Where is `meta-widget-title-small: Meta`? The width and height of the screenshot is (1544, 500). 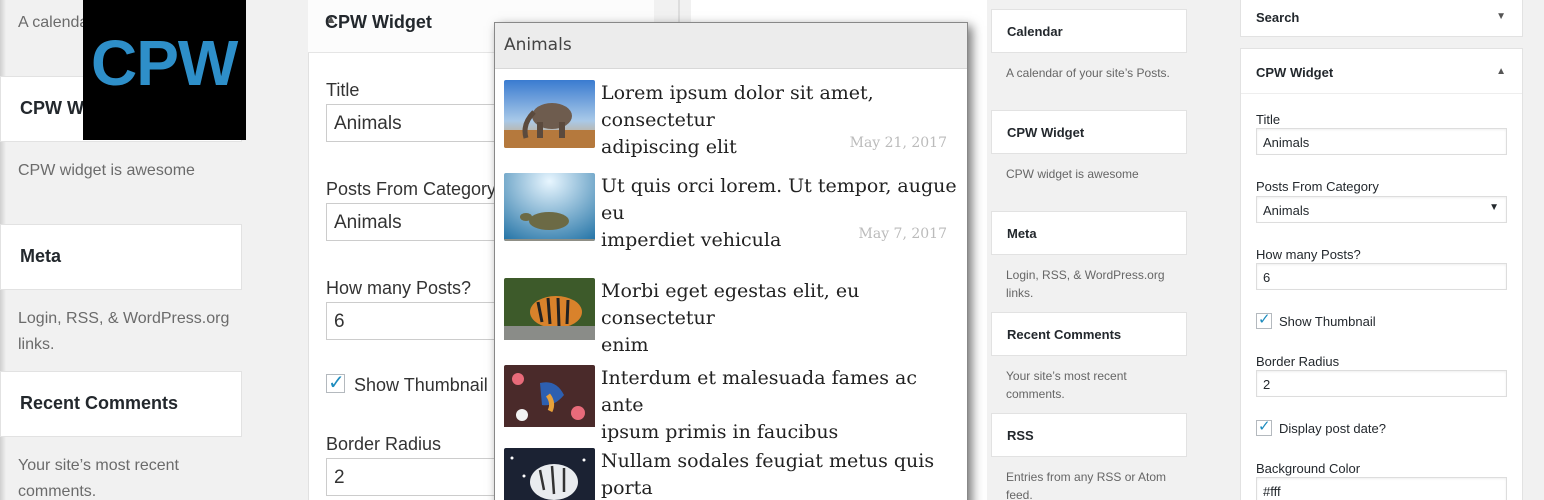 meta-widget-title-small: Meta is located at coordinates (1022, 233).